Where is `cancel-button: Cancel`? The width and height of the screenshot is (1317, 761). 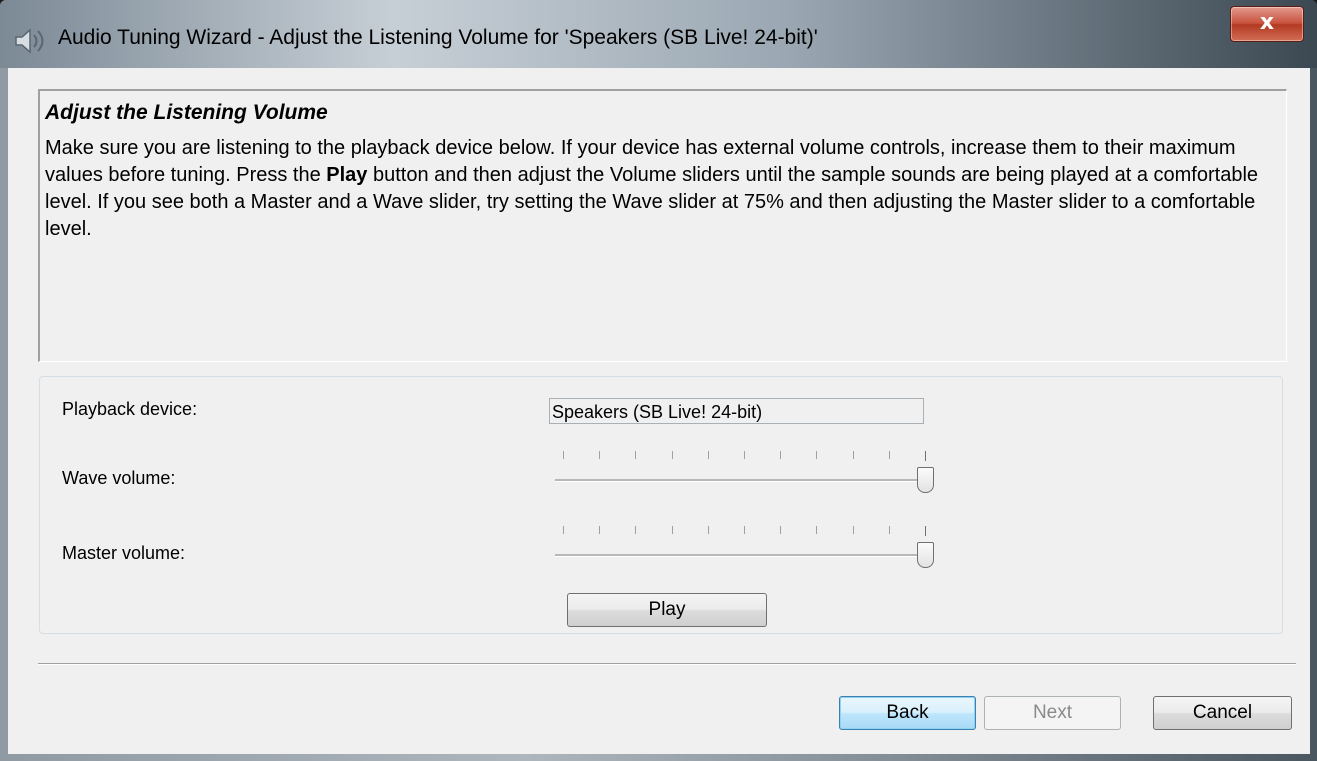
cancel-button: Cancel is located at coordinates (1222, 713).